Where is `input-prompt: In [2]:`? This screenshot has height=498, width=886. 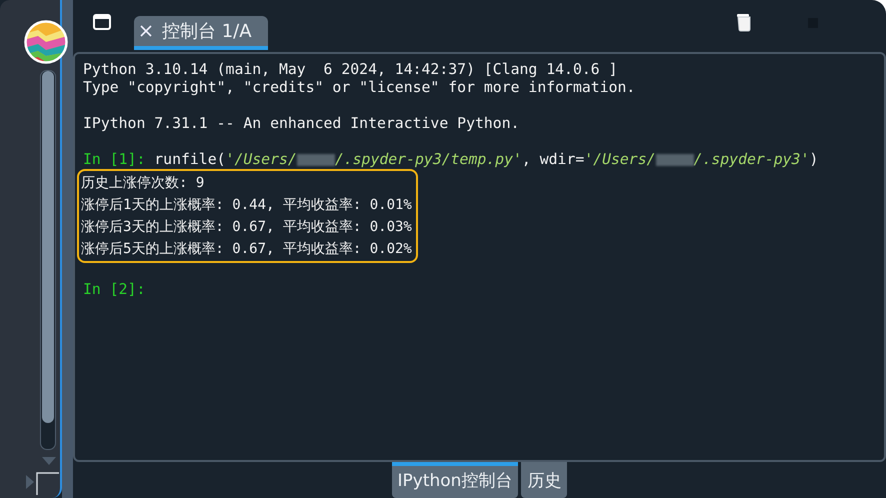
input-prompt: In [2]: is located at coordinates (114, 289).